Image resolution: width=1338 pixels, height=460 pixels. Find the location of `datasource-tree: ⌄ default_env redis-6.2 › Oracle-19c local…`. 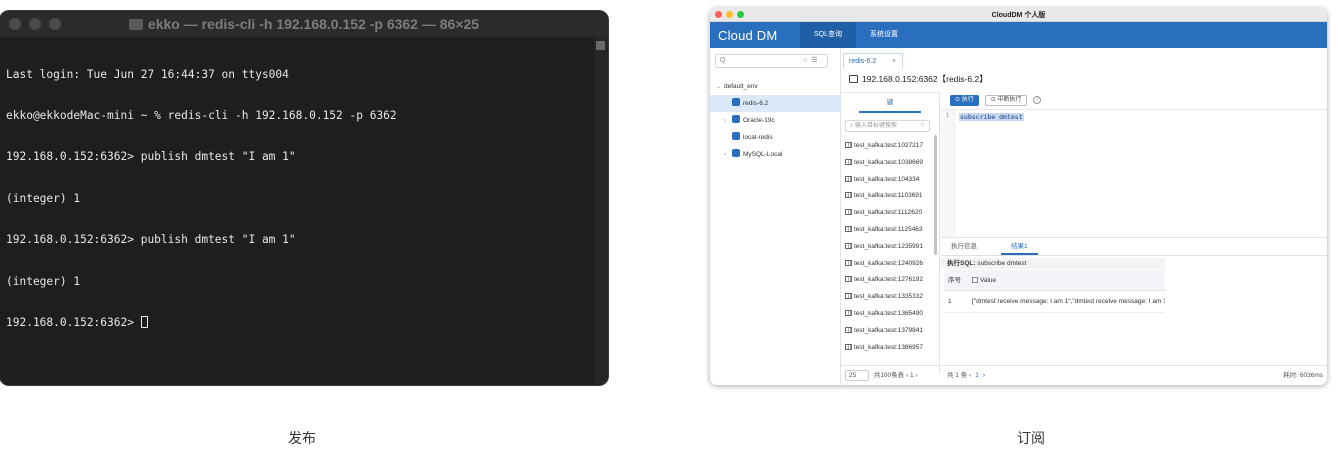

datasource-tree: ⌄ default_env redis-6.2 › Oracle-19c local… is located at coordinates (775, 120).